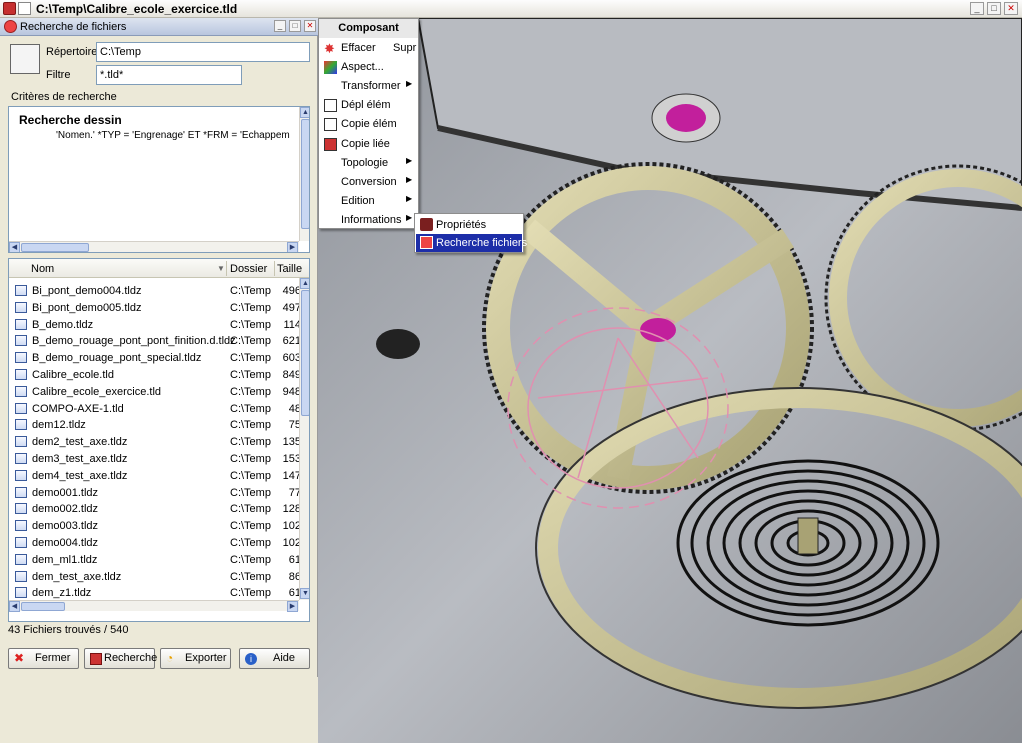 Image resolution: width=1022 pixels, height=743 pixels. Describe the element at coordinates (291, 459) in the screenshot. I see `file-size: 153` at that location.